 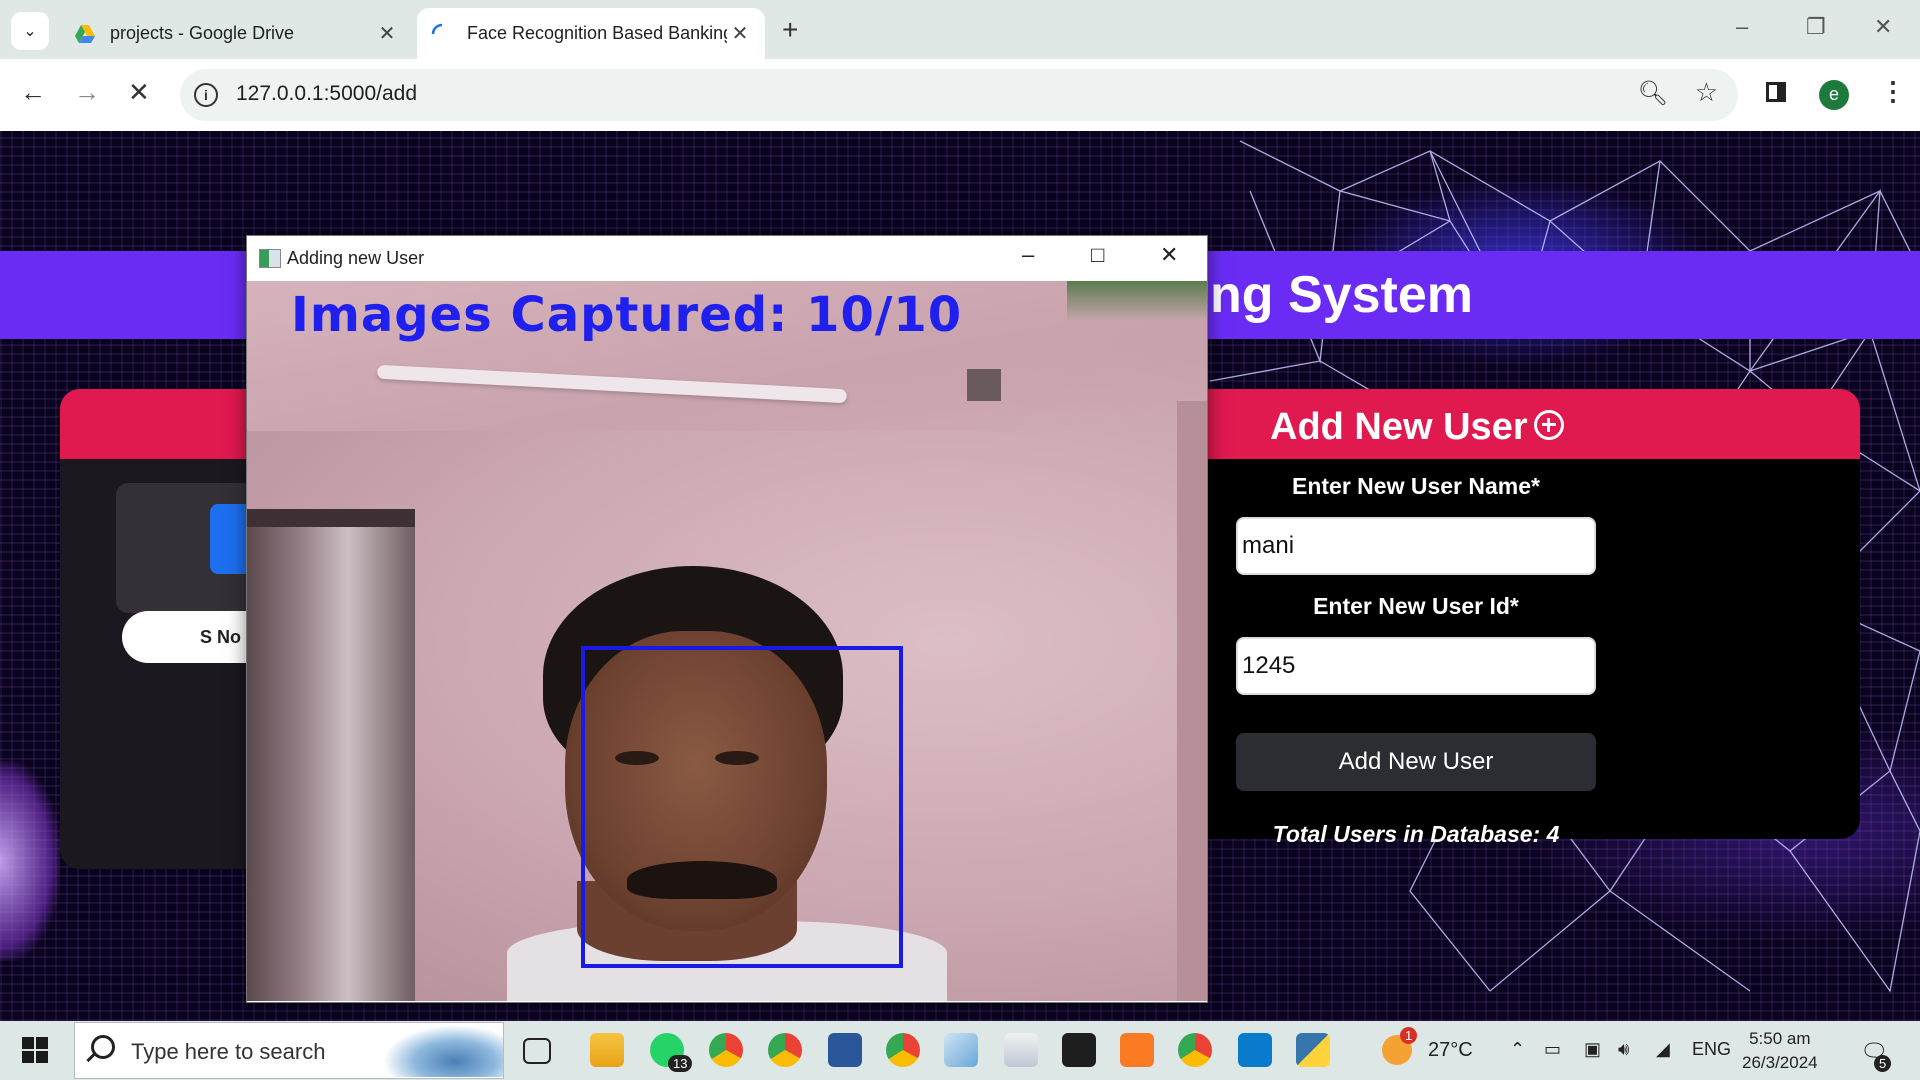 I want to click on python-icon, so click(x=1313, y=1050).